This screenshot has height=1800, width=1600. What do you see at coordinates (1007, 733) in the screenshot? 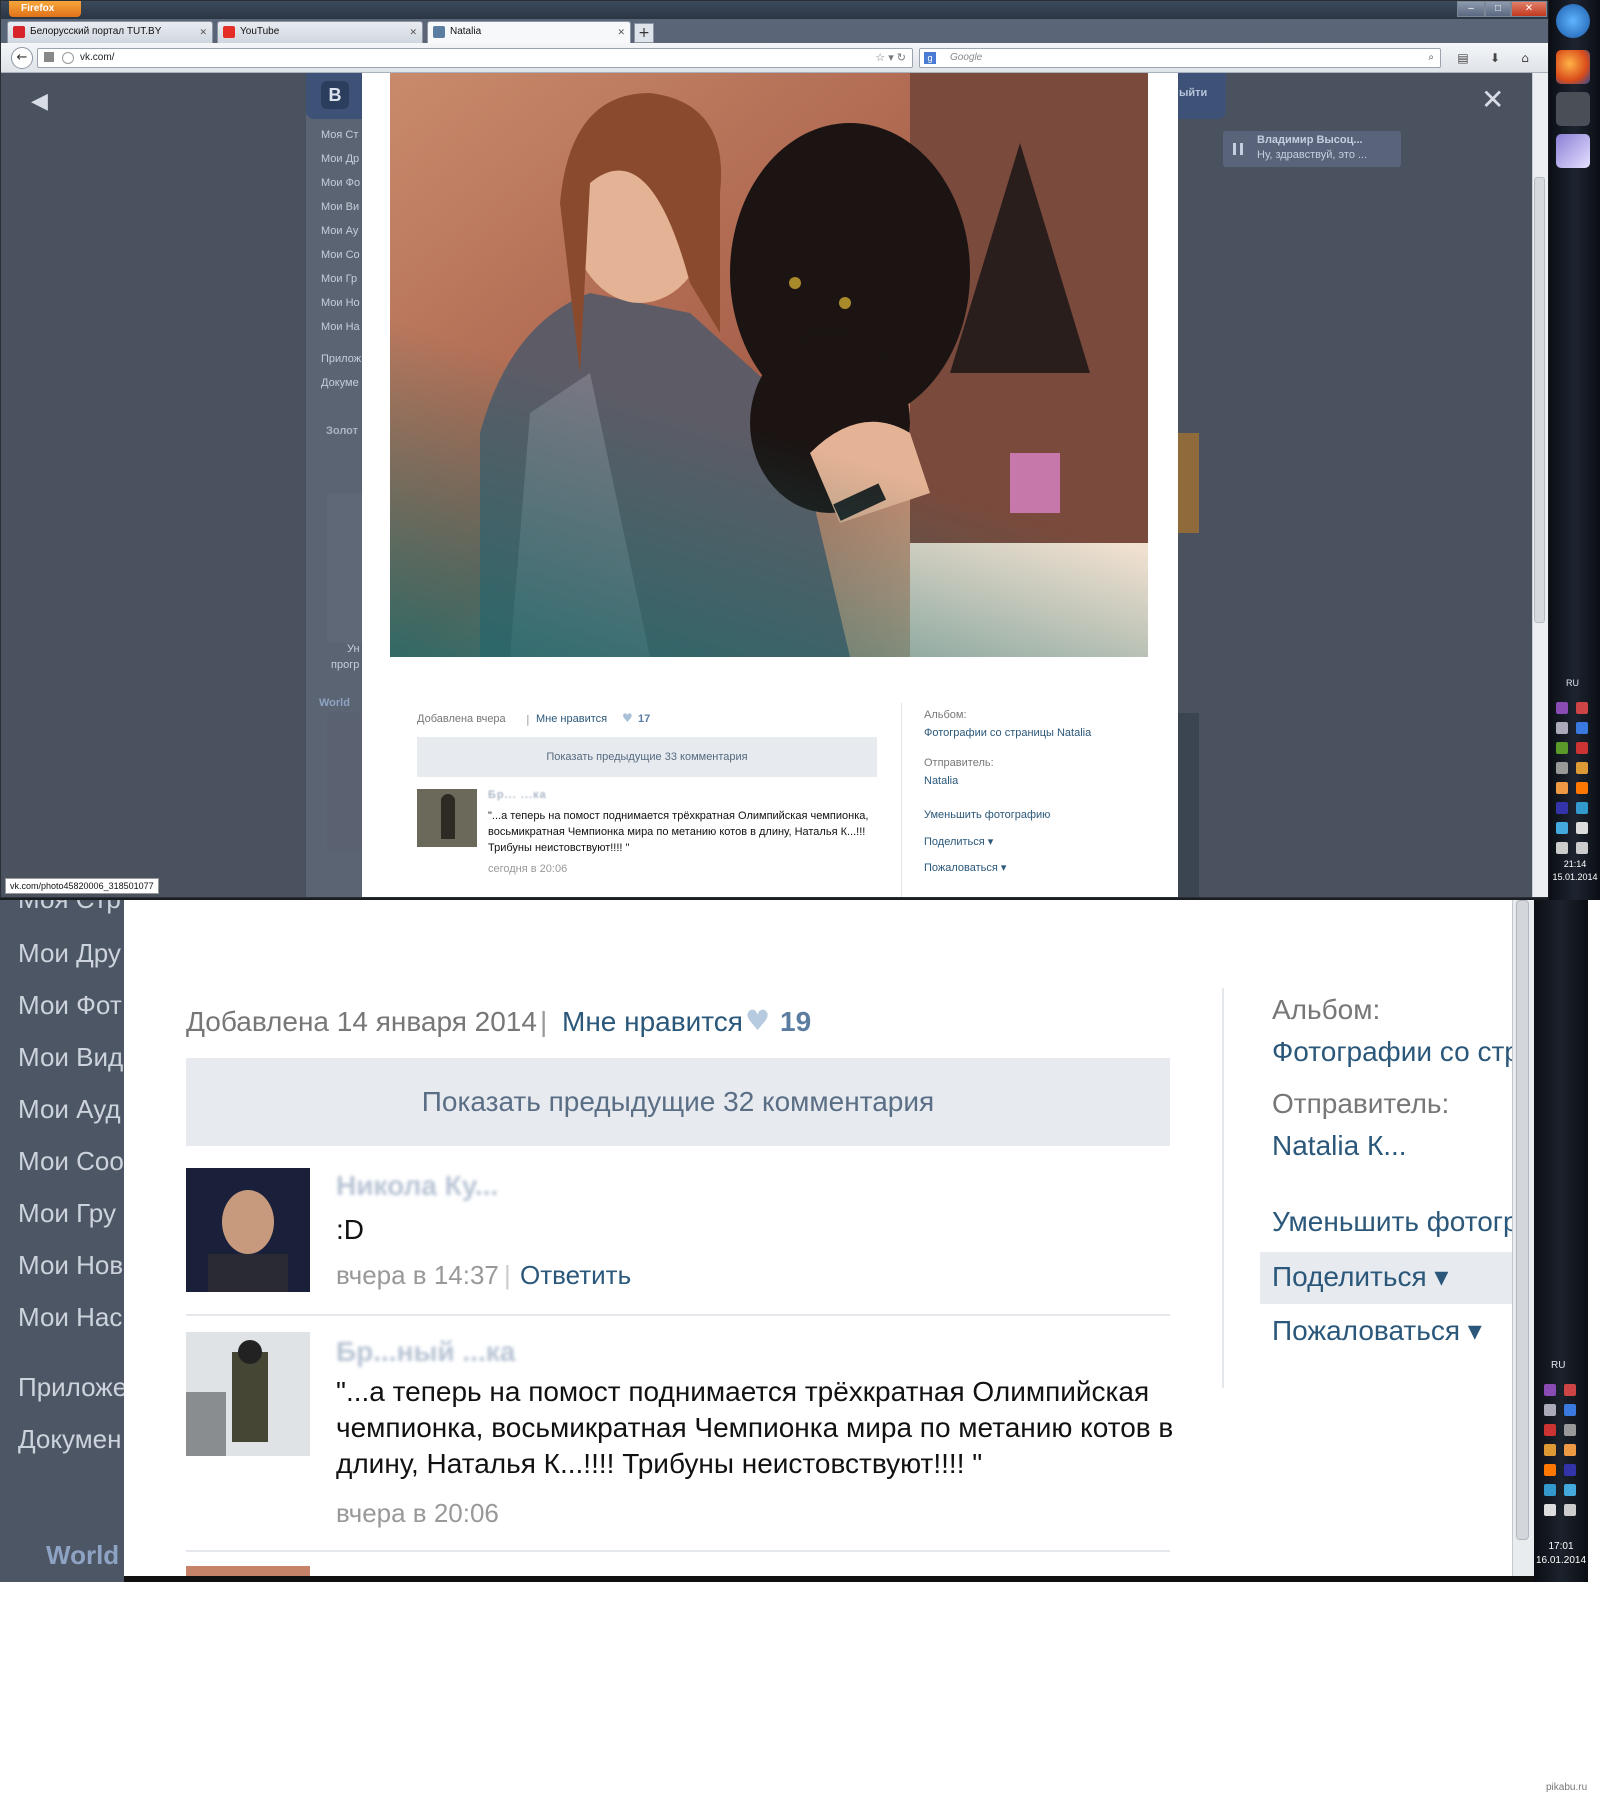
I see `album-link: Фотографии со страницы Natalia` at bounding box center [1007, 733].